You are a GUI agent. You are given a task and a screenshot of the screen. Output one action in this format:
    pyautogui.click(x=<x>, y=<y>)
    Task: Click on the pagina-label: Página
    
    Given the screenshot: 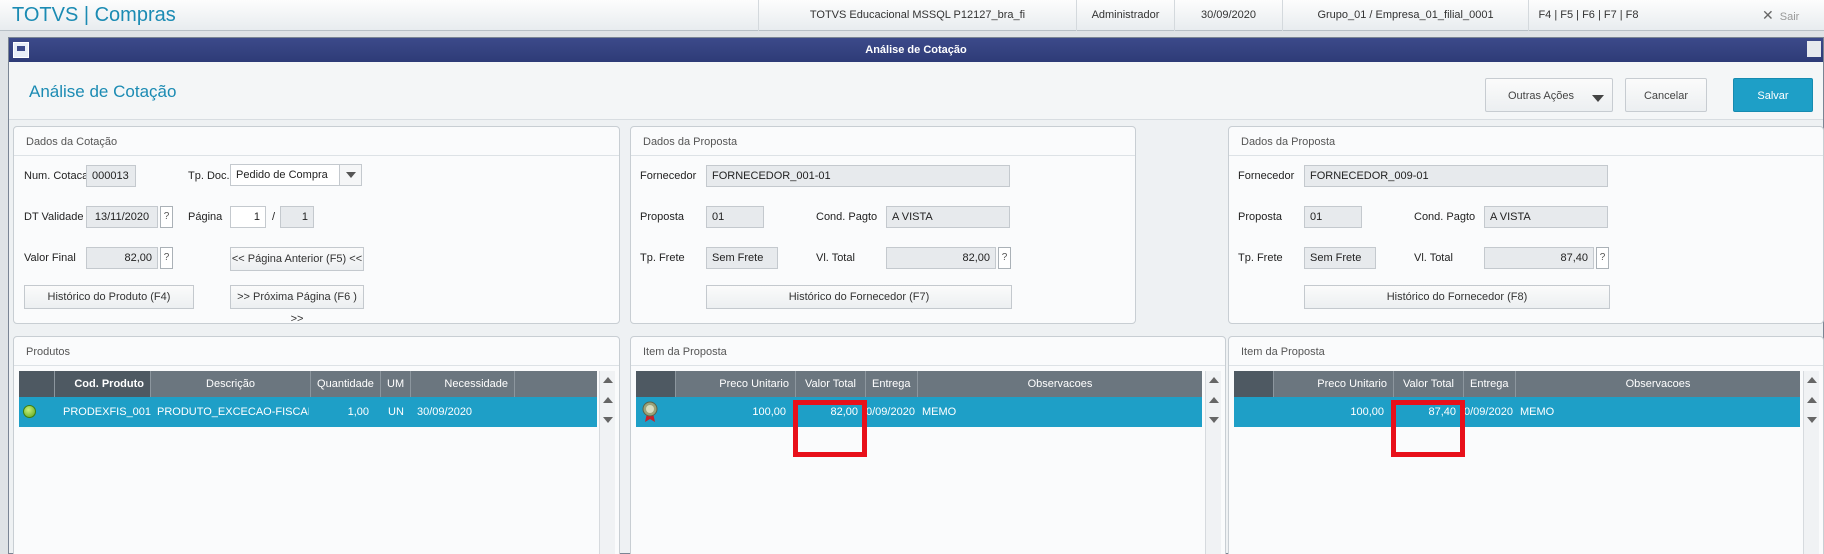 What is the action you would take?
    pyautogui.click(x=205, y=217)
    